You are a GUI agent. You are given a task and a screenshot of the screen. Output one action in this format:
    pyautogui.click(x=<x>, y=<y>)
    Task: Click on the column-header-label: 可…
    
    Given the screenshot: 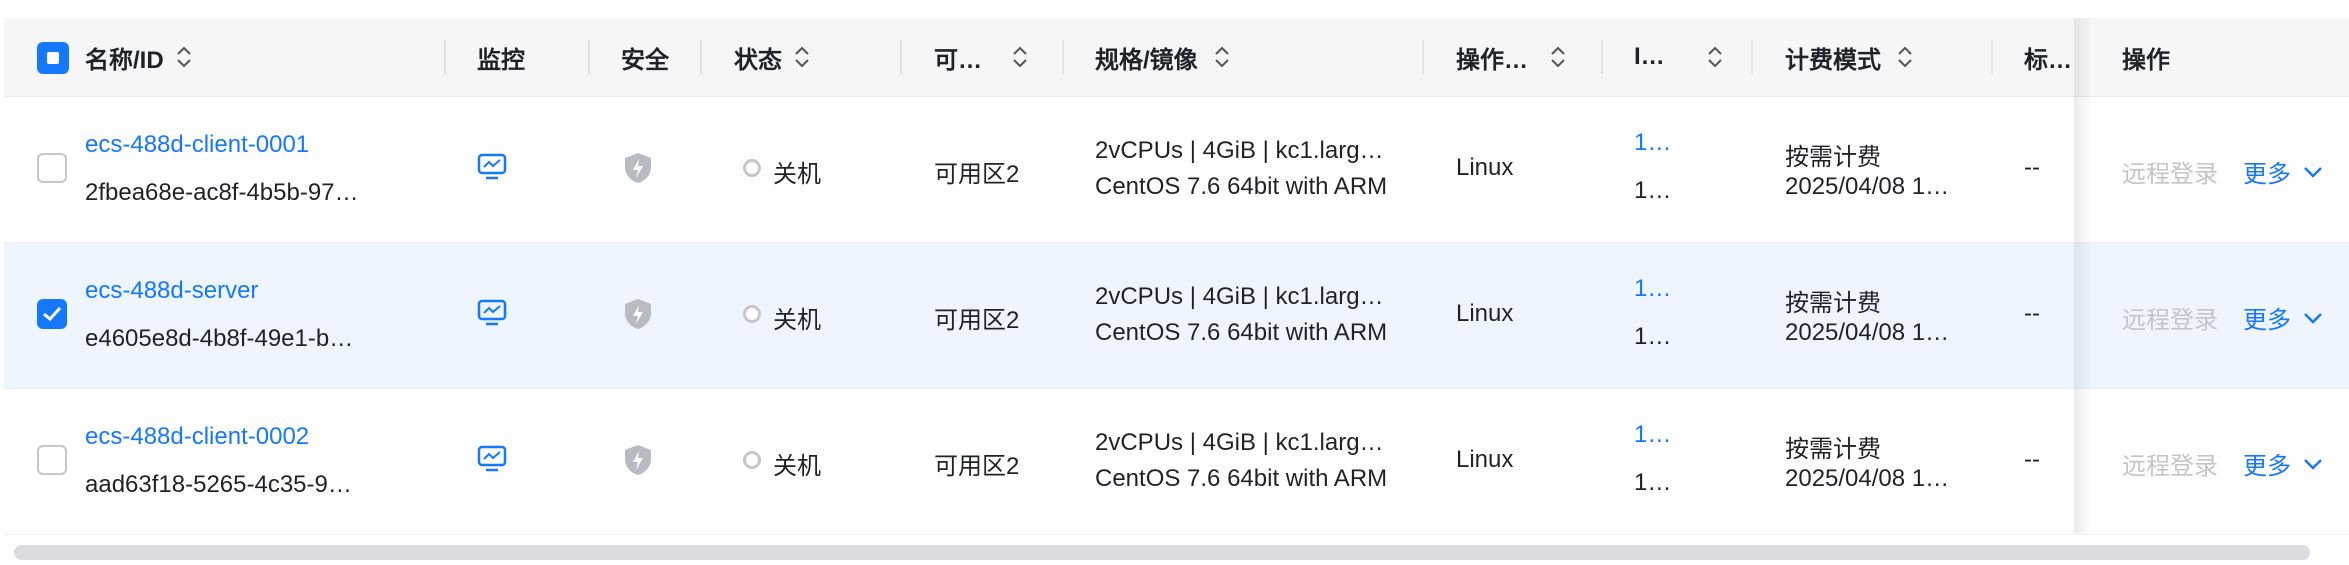 What is the action you would take?
    pyautogui.click(x=958, y=60)
    